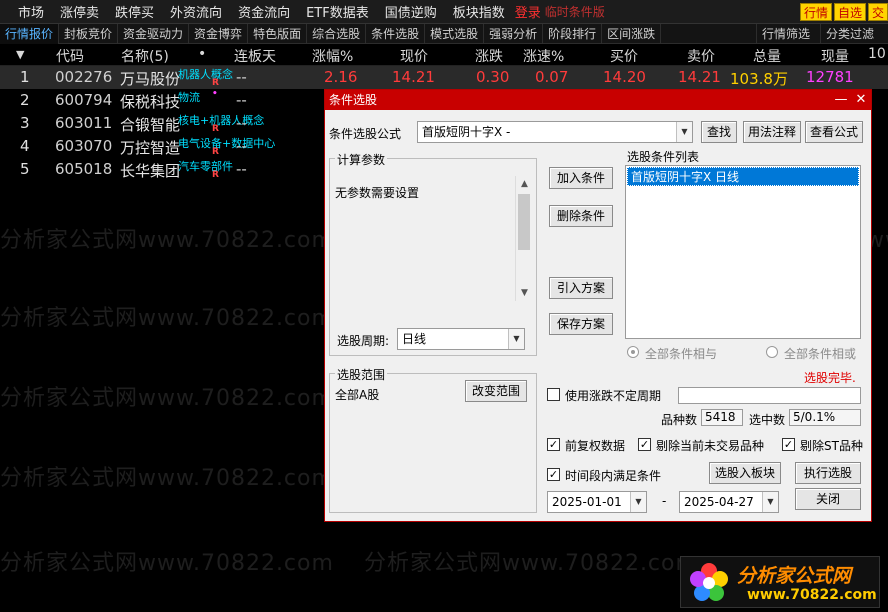 The image size is (888, 612). What do you see at coordinates (543, 56) in the screenshot?
I see `col-speed: 涨速%` at bounding box center [543, 56].